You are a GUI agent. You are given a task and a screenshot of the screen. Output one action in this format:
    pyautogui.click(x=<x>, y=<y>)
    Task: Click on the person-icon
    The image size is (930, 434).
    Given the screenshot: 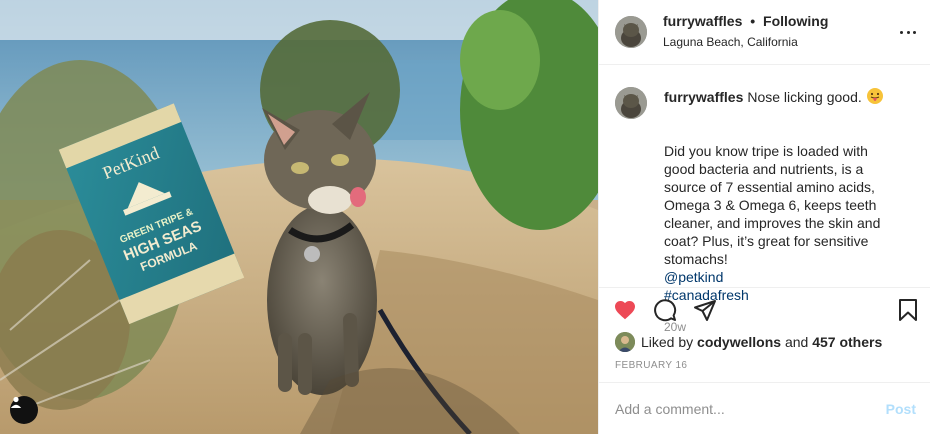 What is the action you would take?
    pyautogui.click(x=16, y=402)
    